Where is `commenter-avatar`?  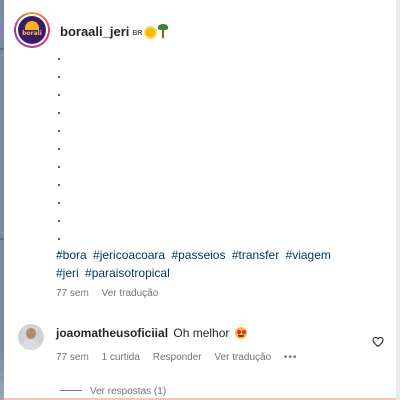
commenter-avatar is located at coordinates (31, 337).